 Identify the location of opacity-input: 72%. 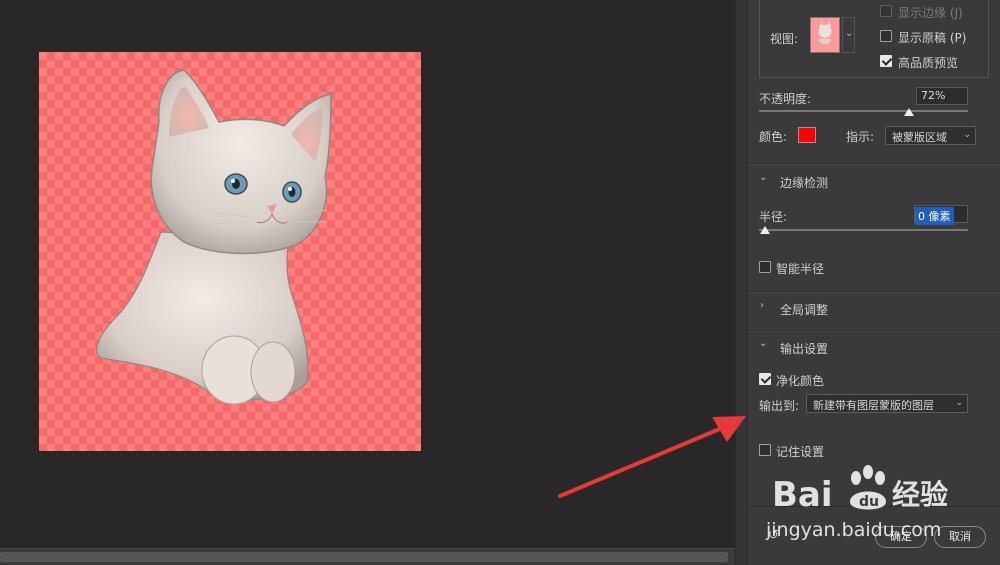
(942, 96).